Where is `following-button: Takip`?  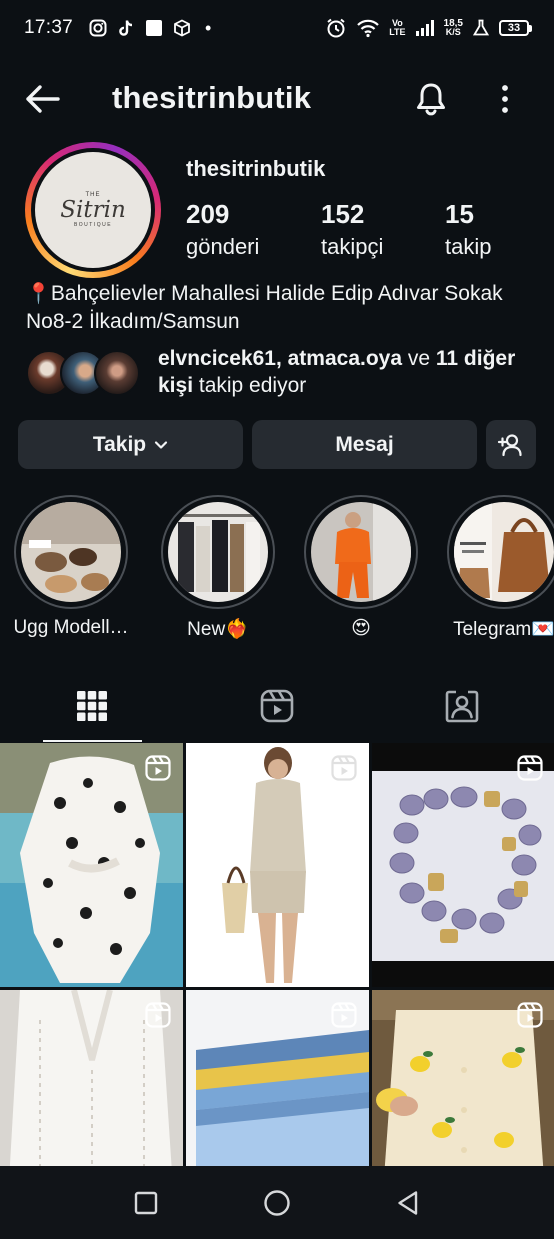 following-button: Takip is located at coordinates (130, 444).